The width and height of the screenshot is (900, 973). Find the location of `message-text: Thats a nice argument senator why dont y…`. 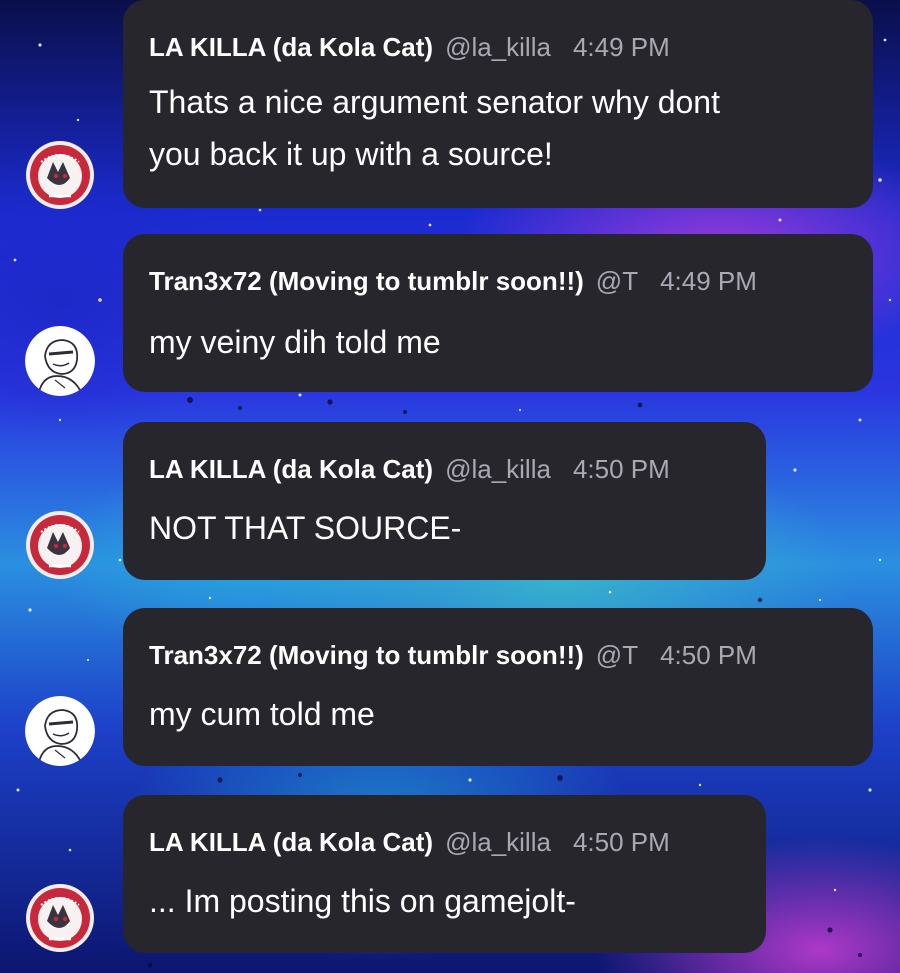

message-text: Thats a nice argument senator why dont y… is located at coordinates (501, 128).